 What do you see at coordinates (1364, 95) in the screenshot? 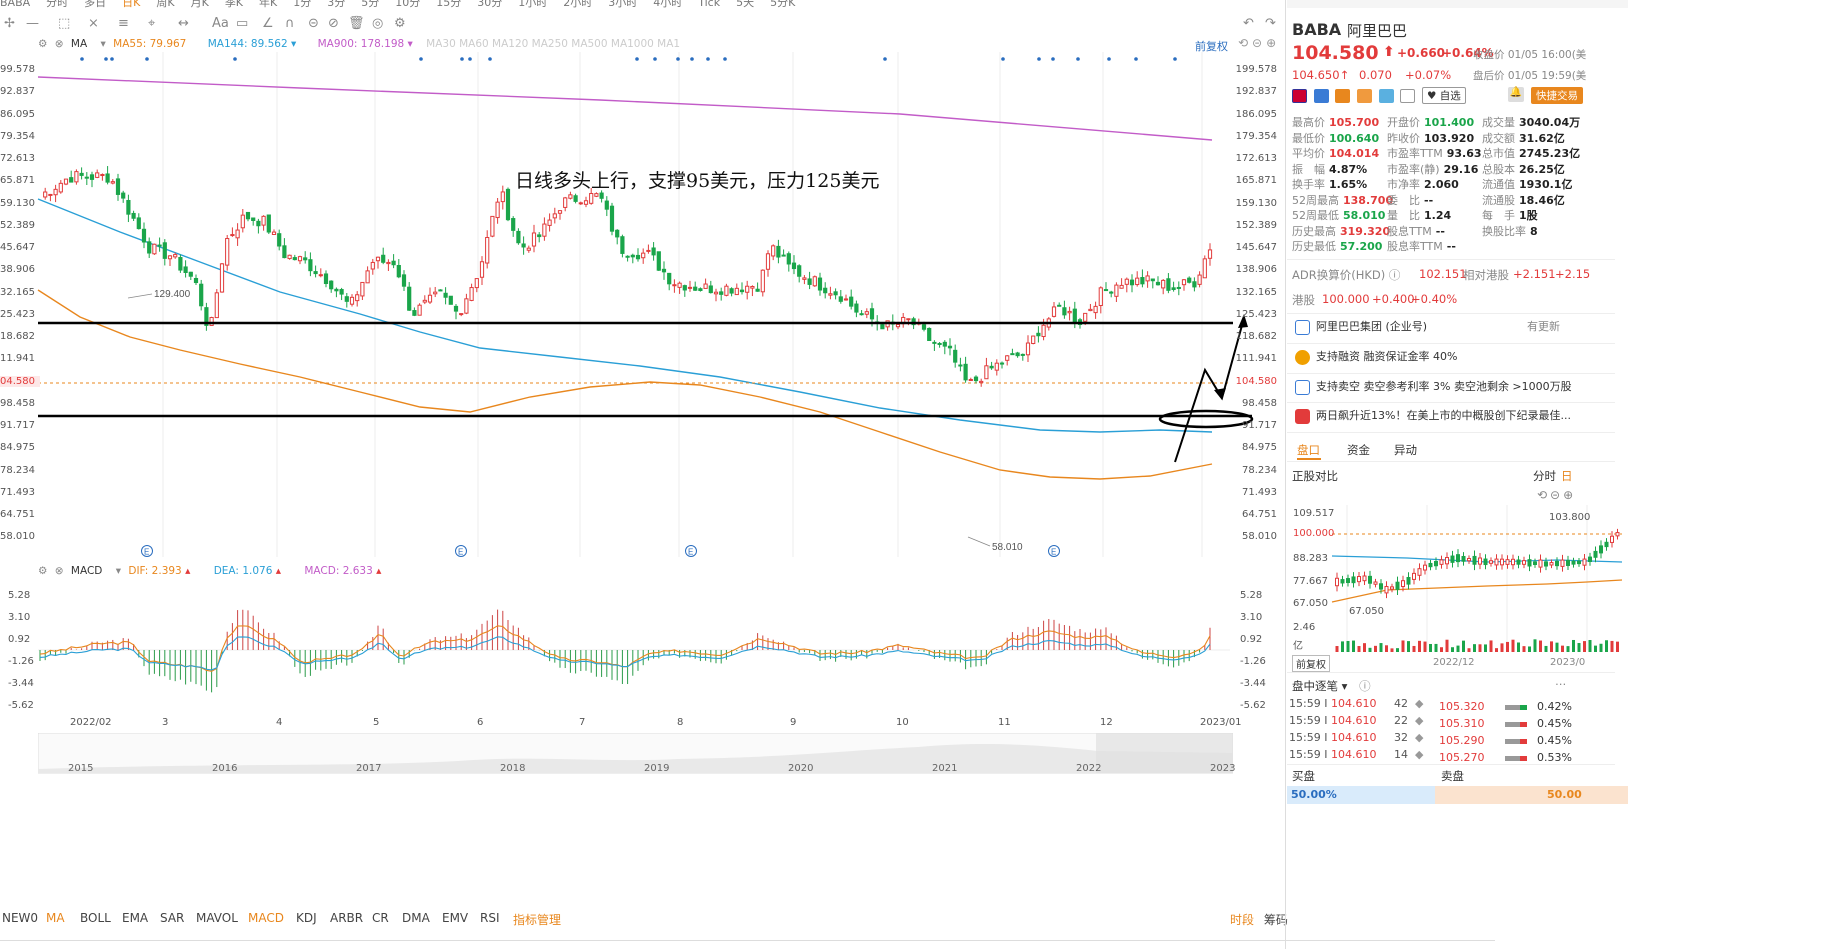
I see `option-icon` at bounding box center [1364, 95].